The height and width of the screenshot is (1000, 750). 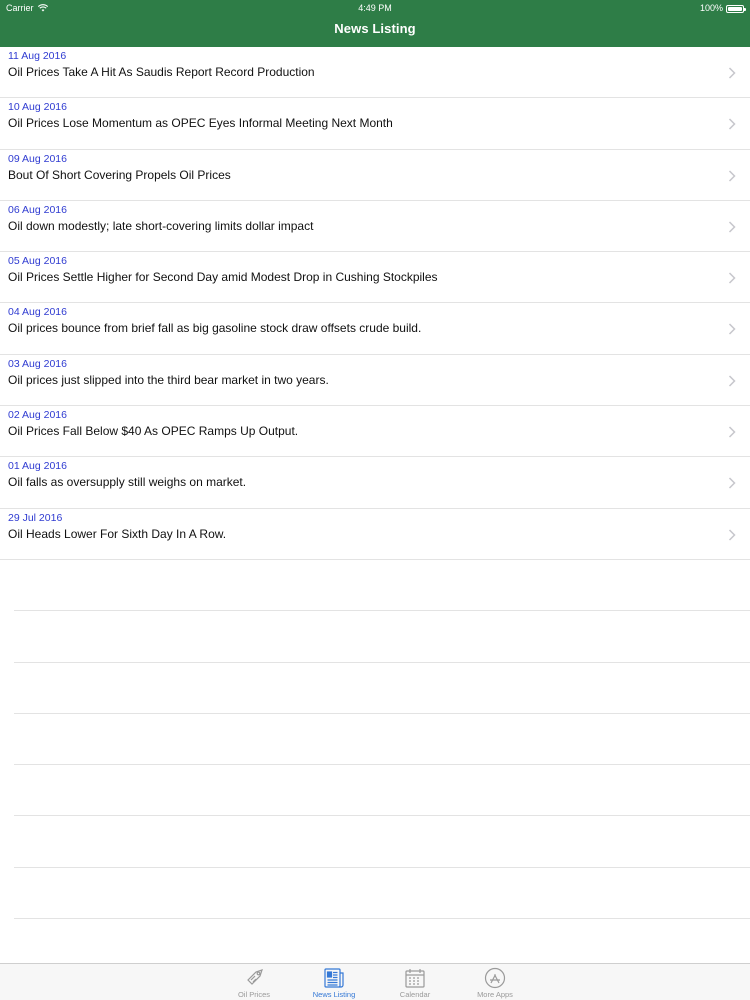 I want to click on news-date: 01 Aug 2016, so click(x=37, y=466).